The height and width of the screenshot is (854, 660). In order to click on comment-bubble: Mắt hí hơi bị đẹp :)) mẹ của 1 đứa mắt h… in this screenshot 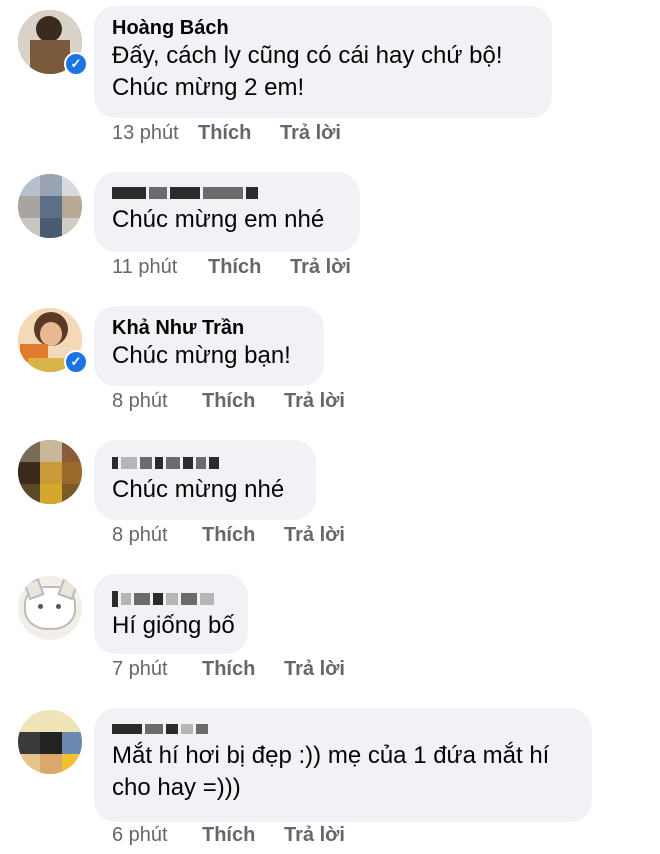, I will do `click(343, 765)`.